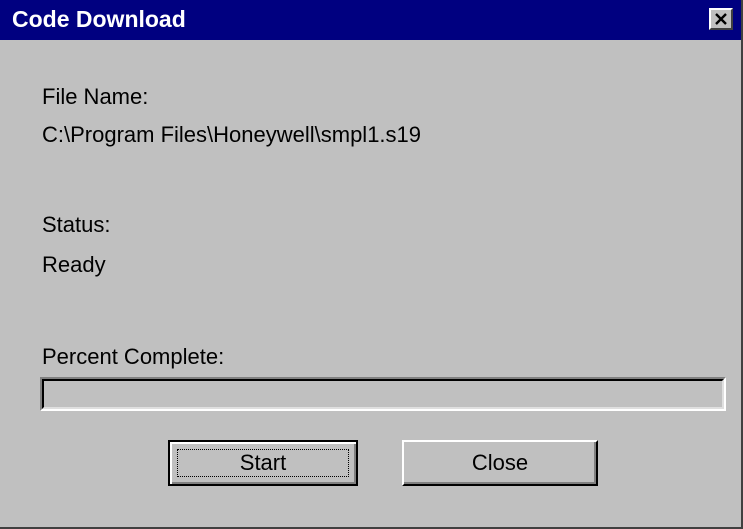 This screenshot has width=743, height=529. Describe the element at coordinates (370, 20) in the screenshot. I see `title-bar: Code Download` at that location.